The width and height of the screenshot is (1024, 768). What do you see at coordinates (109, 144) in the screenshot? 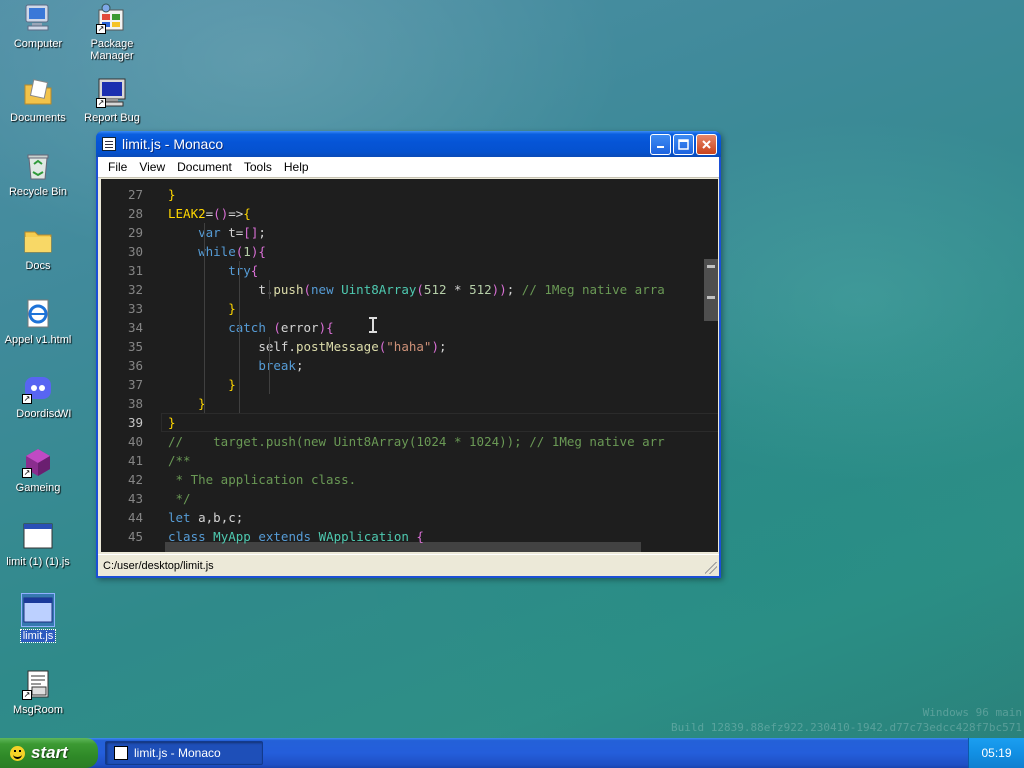
I see `window-app-icon` at bounding box center [109, 144].